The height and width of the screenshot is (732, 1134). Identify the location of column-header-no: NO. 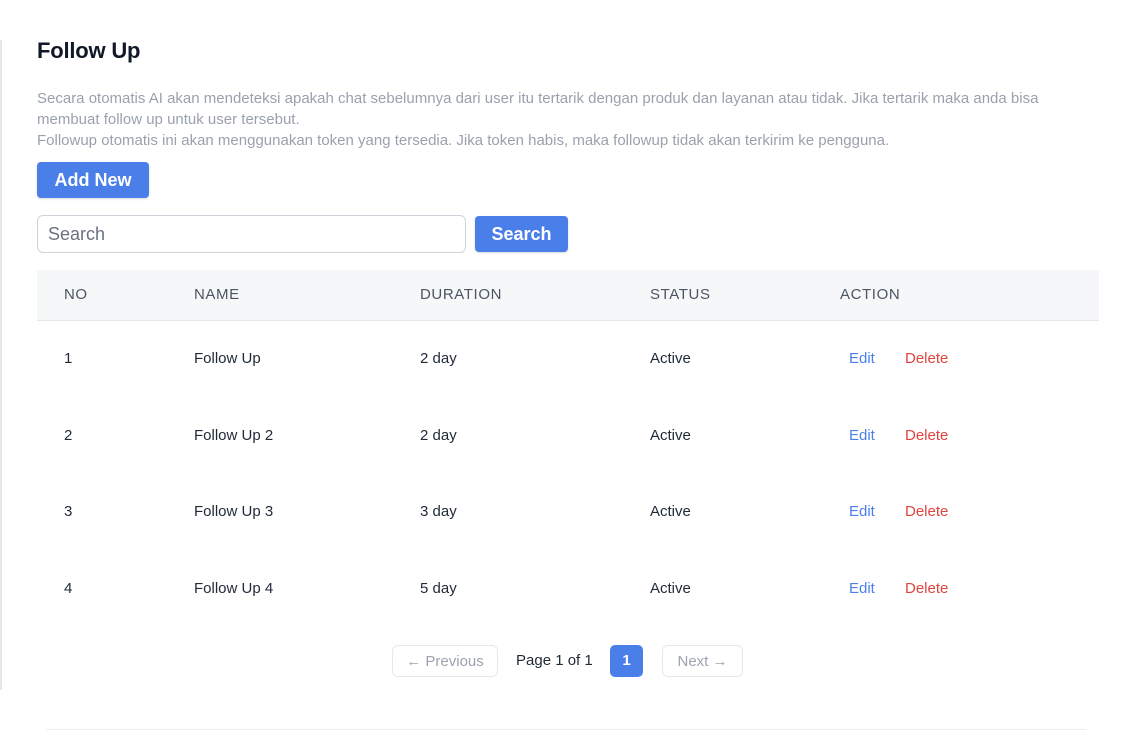
(76, 294).